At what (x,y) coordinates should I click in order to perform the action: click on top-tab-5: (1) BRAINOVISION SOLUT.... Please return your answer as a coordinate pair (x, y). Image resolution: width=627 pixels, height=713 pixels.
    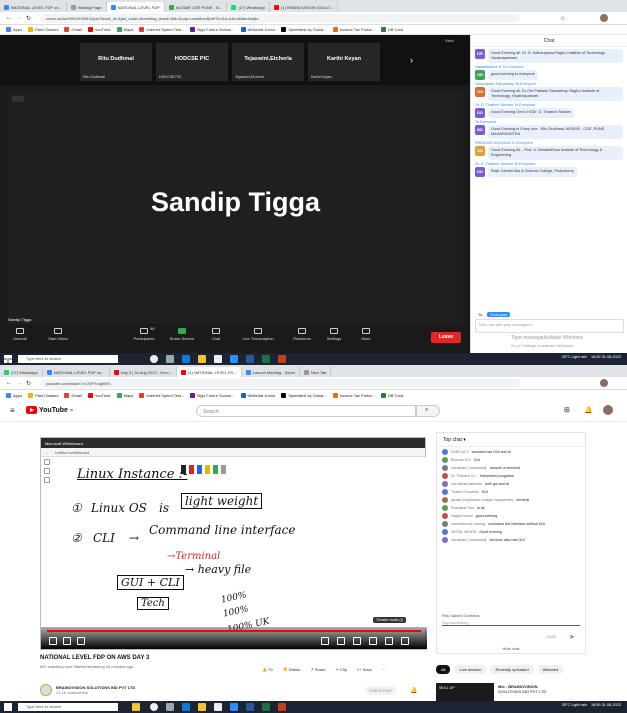
    Looking at the image, I should click on (304, 7).